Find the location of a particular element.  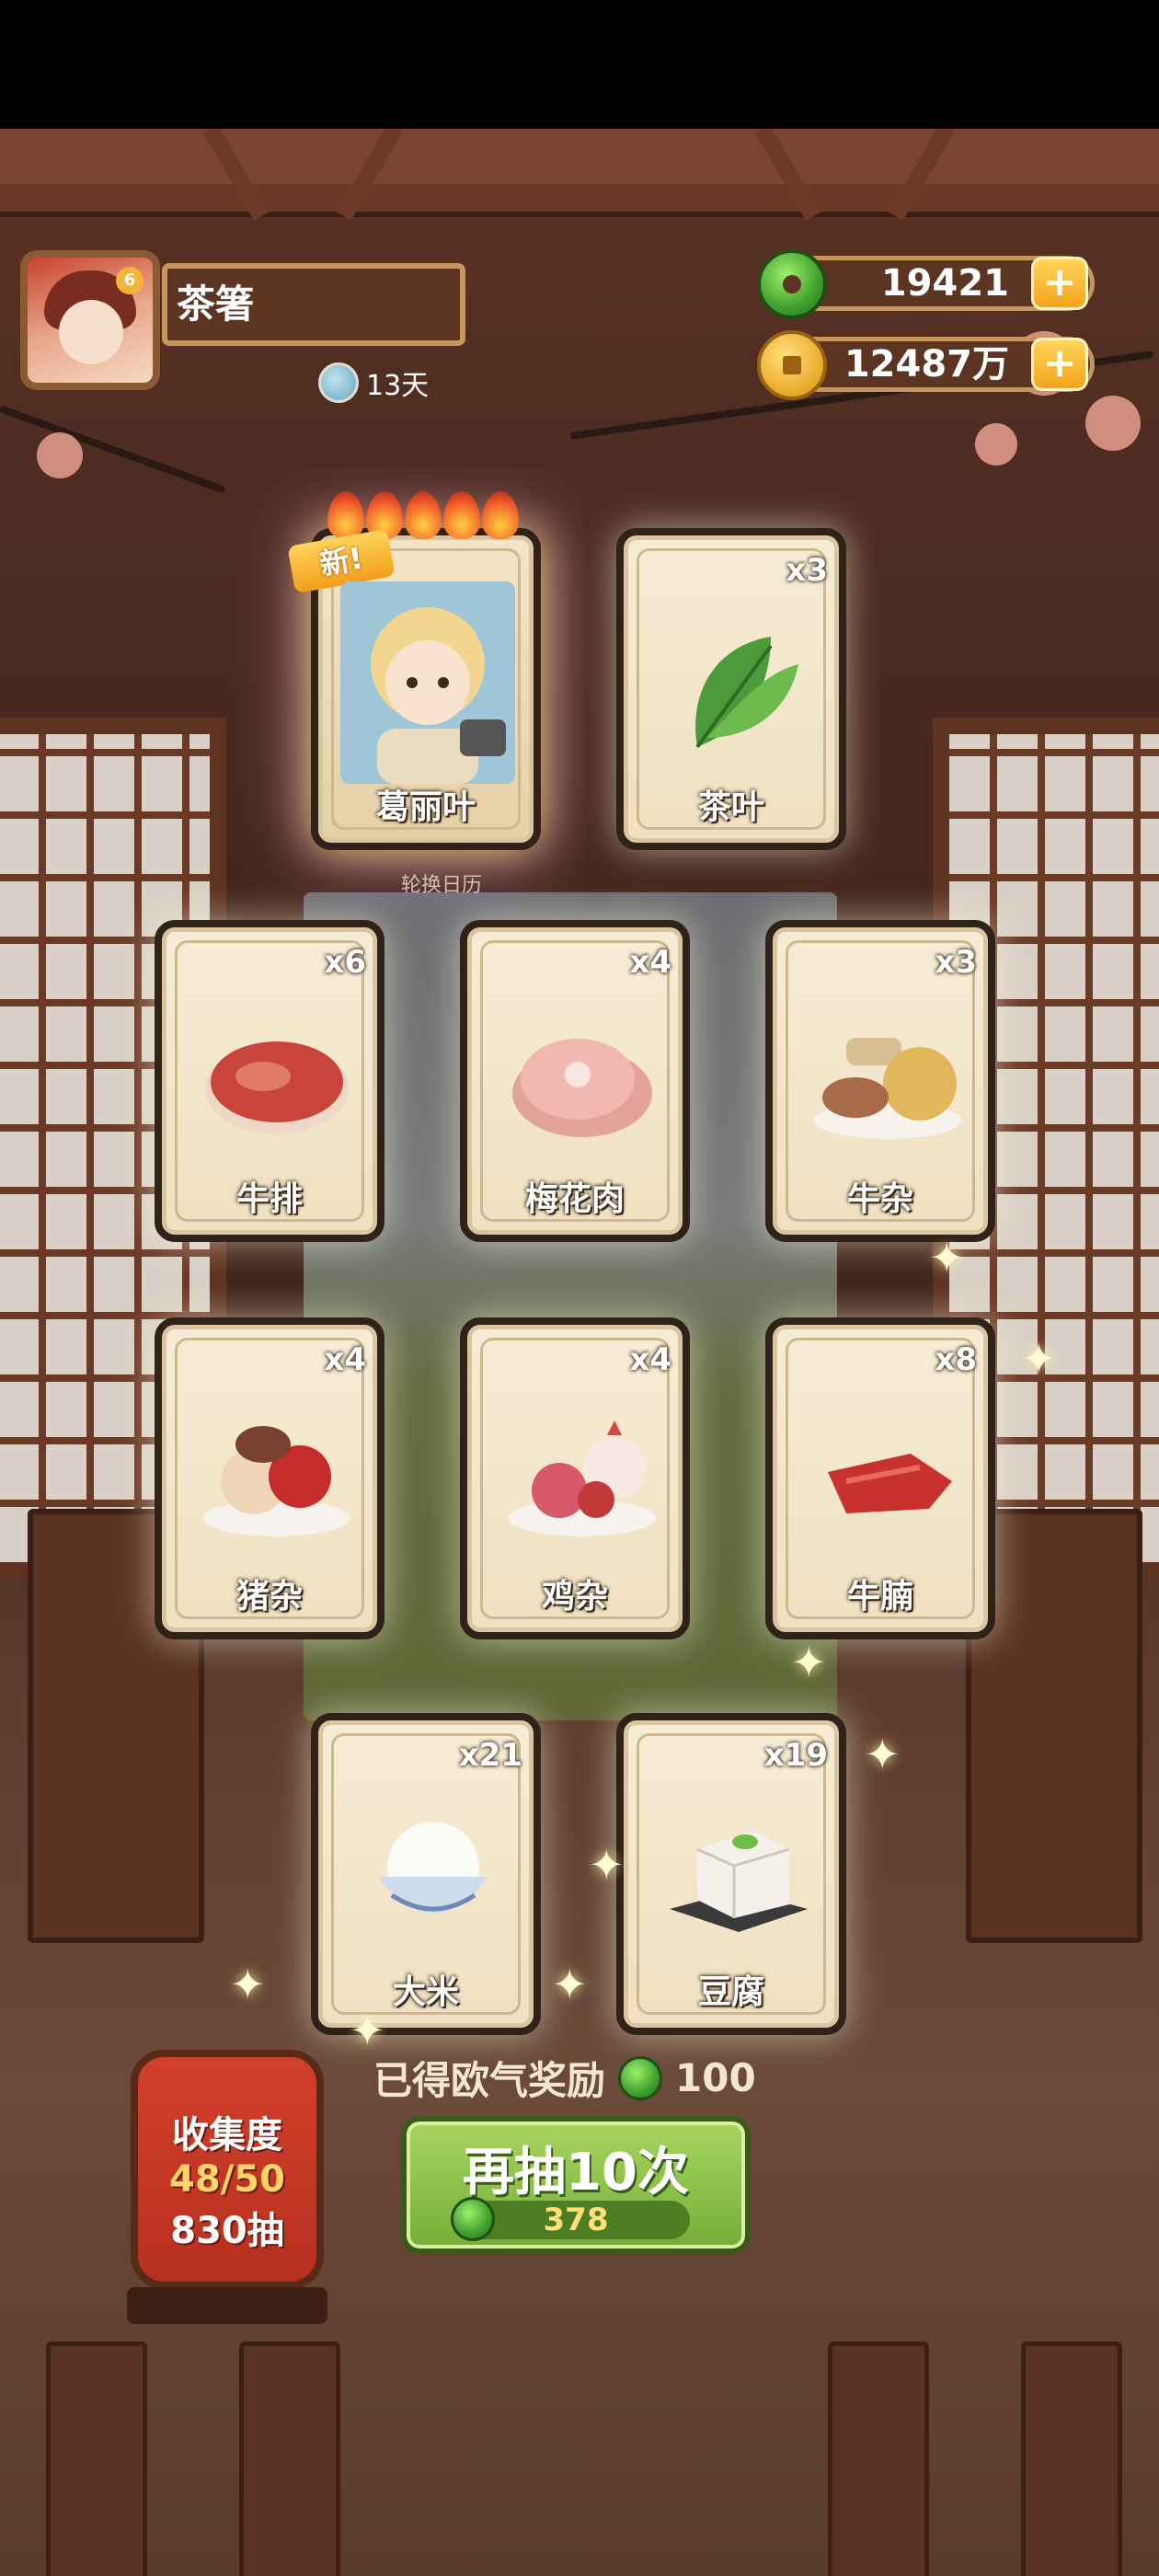

card-rice: x21 大米 is located at coordinates (426, 1874).